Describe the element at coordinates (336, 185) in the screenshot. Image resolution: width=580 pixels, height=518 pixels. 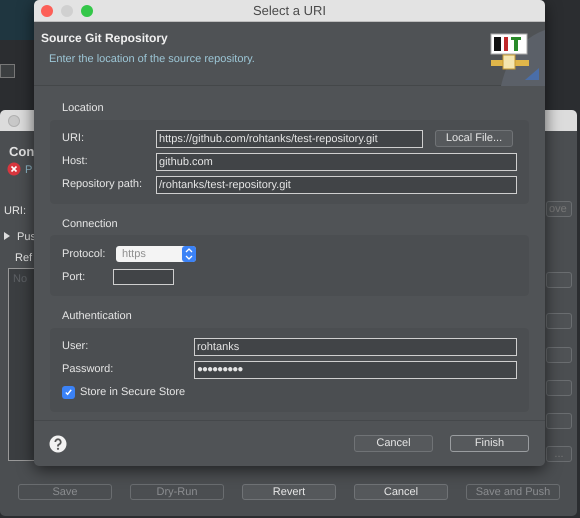
I see `text-field: /rohtanks/test-repository.git` at that location.